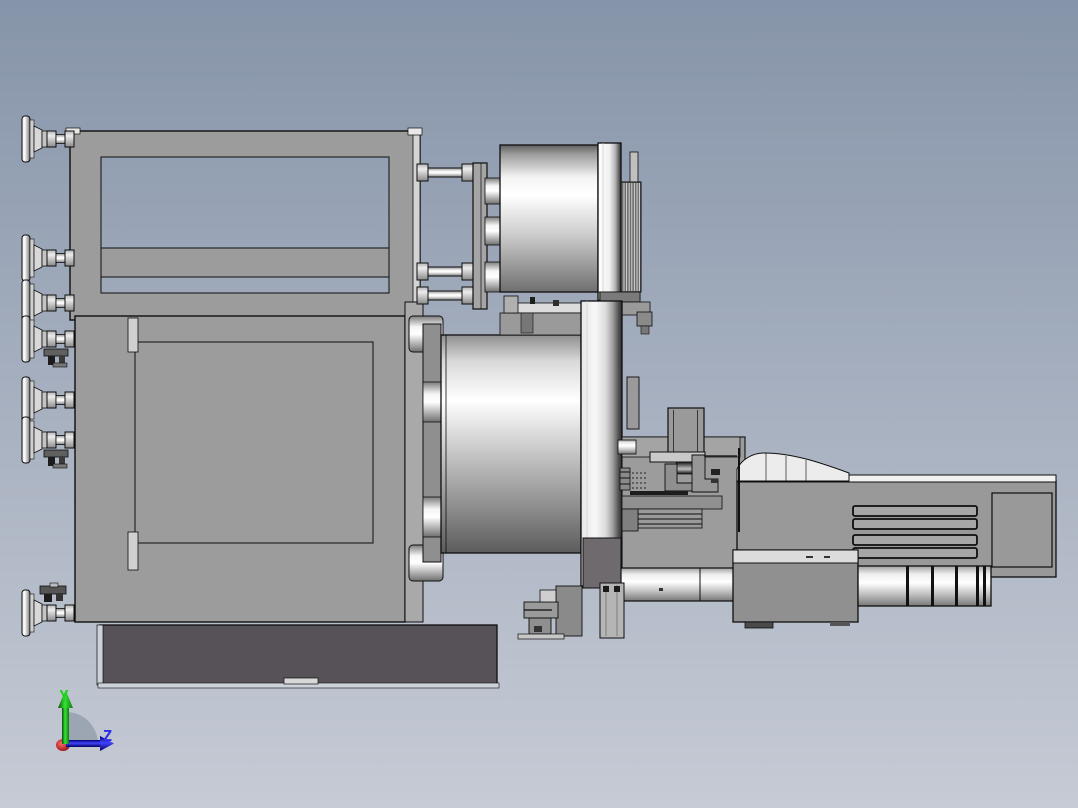 This screenshot has height=808, width=1078. I want to click on bracket-dark, so click(527, 323).